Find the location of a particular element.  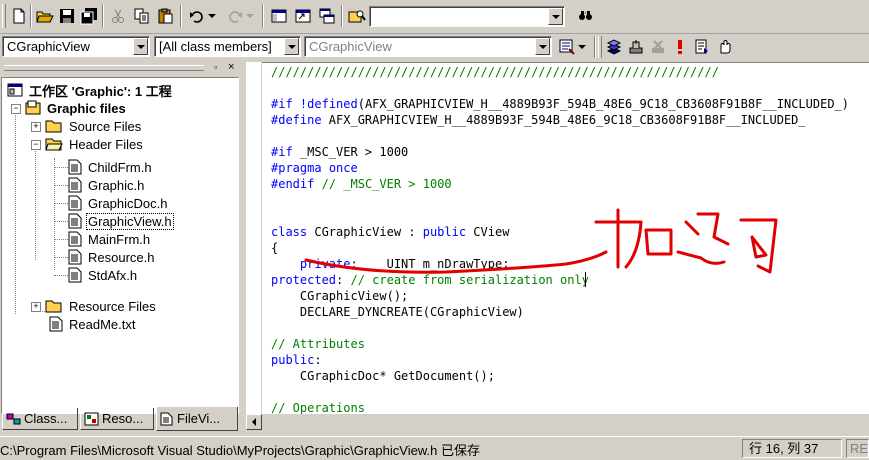

output-icon is located at coordinates (303, 16).